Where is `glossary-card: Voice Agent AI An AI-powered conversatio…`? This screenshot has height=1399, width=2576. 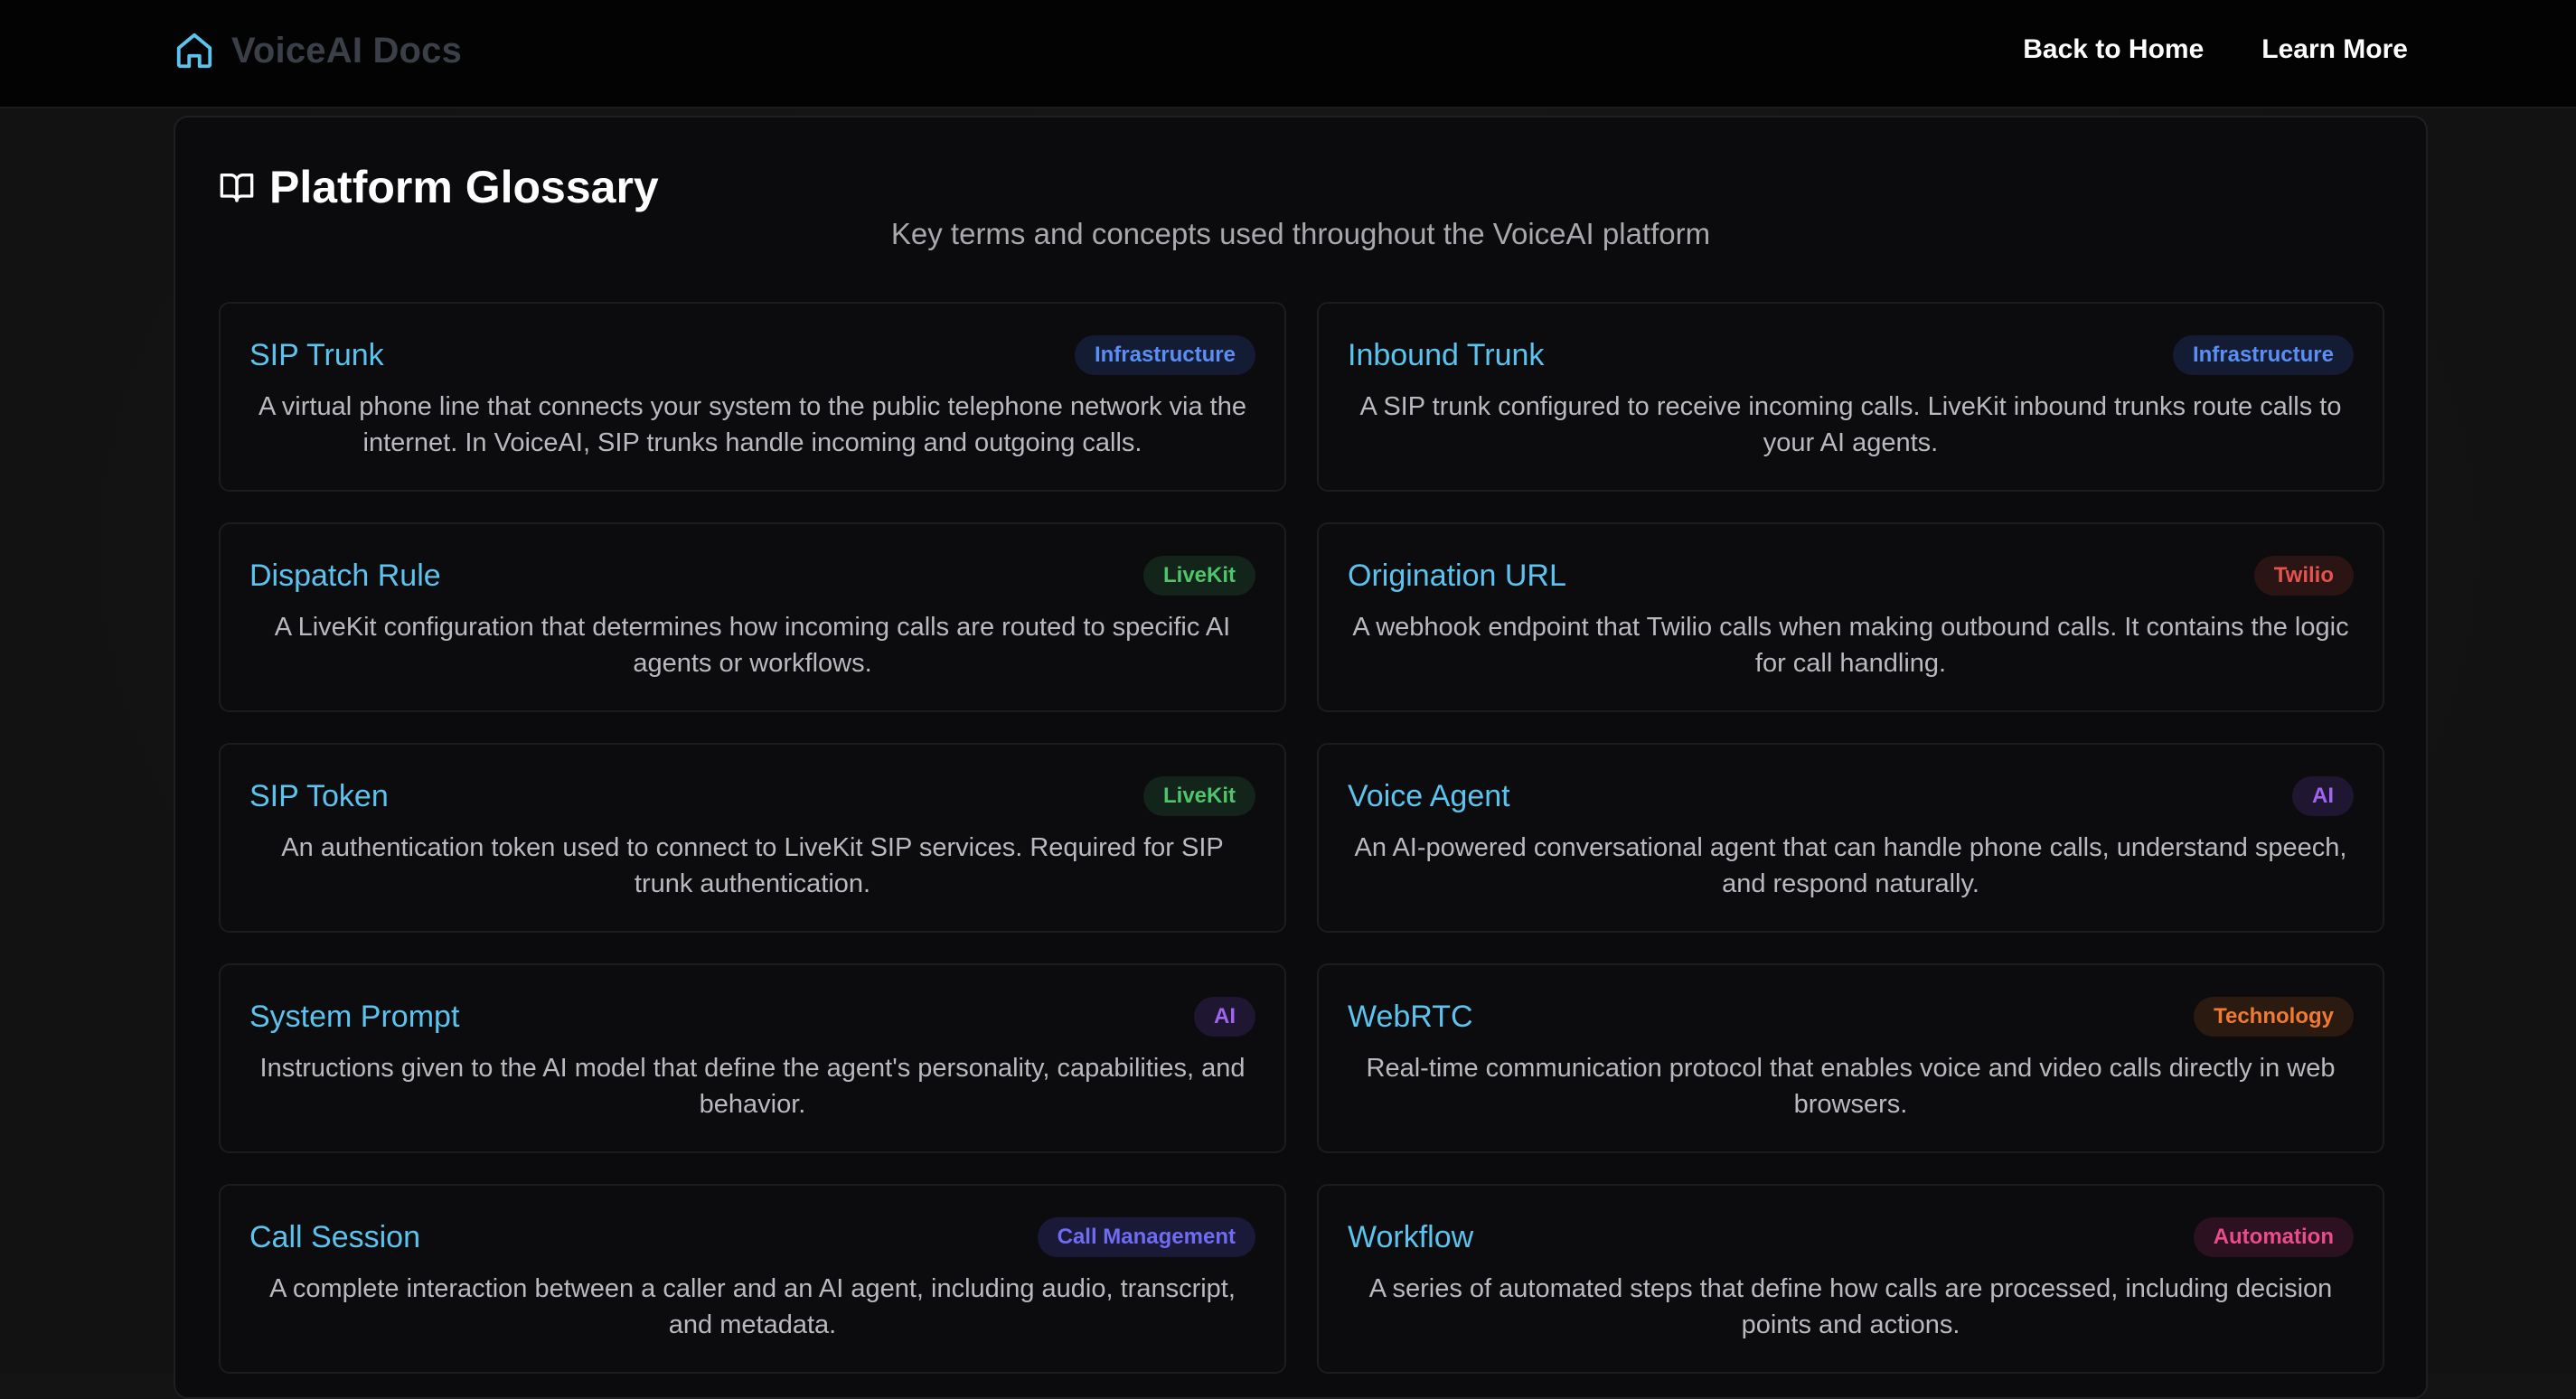
glossary-card: Voice Agent AI An AI-powered conversatio… is located at coordinates (1851, 838).